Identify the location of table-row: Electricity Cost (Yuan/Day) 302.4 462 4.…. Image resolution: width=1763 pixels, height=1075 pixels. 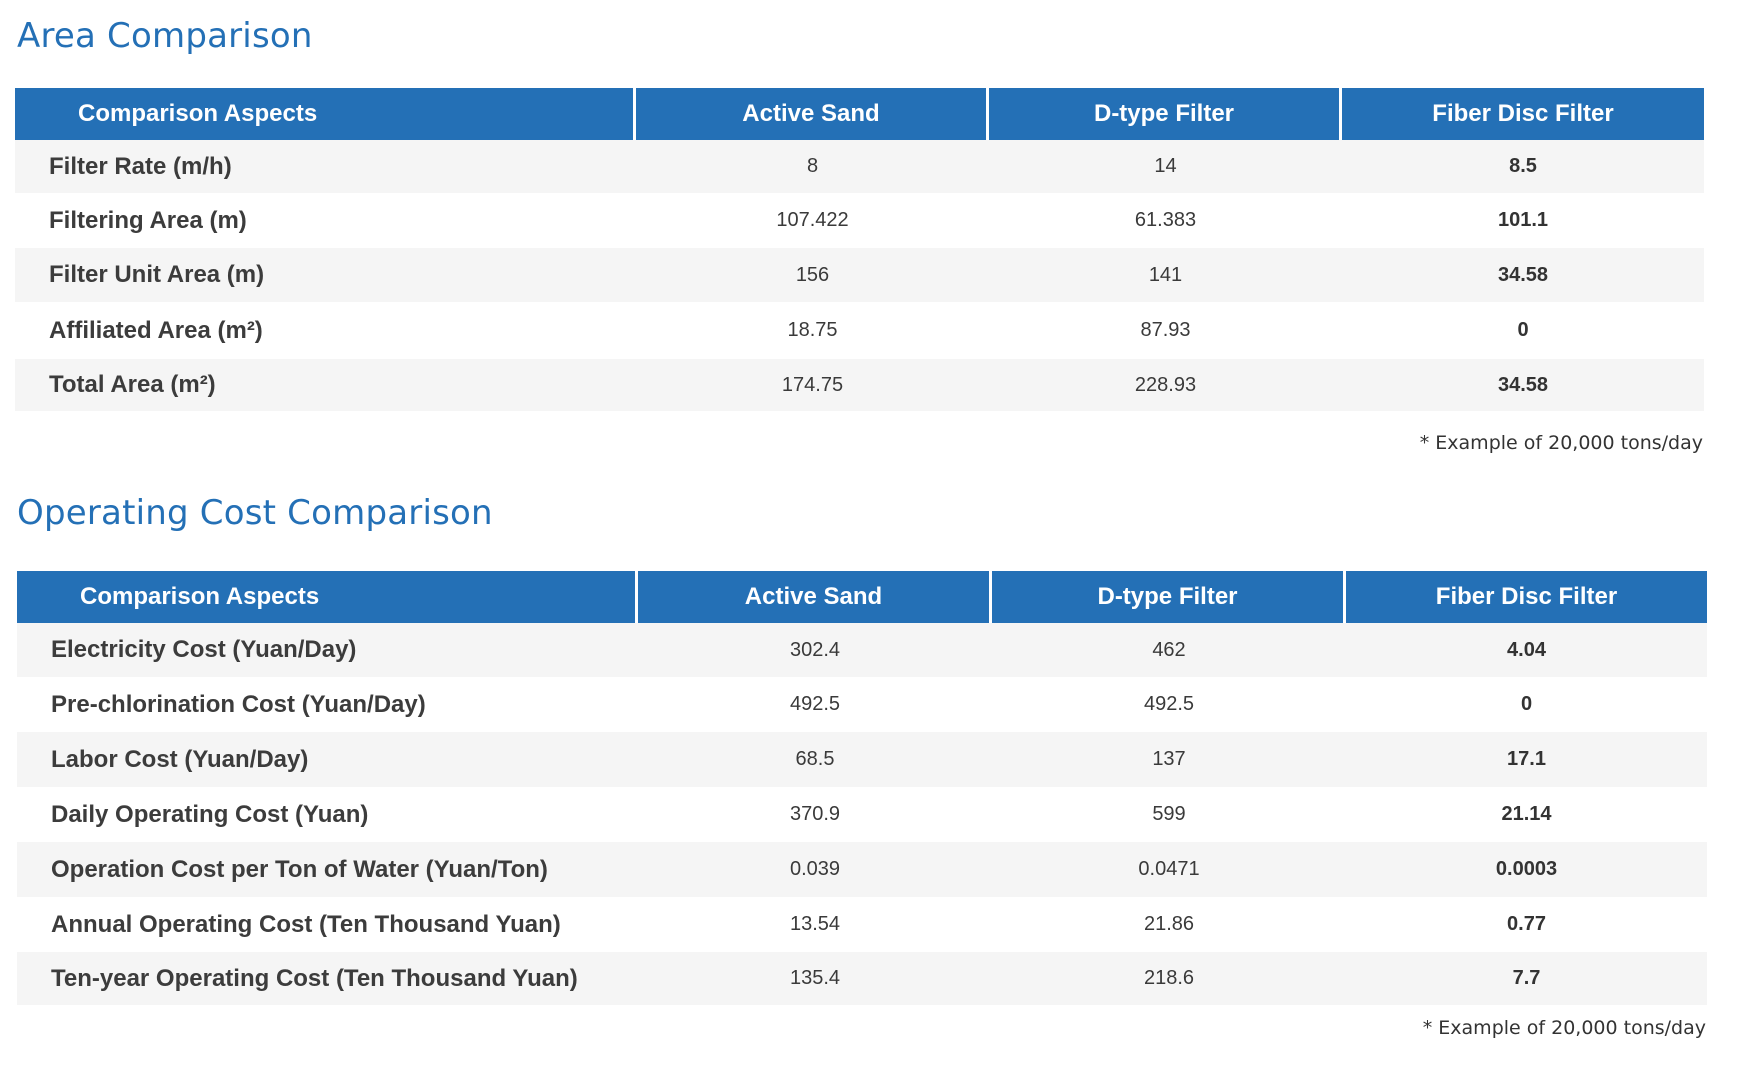
(862, 650).